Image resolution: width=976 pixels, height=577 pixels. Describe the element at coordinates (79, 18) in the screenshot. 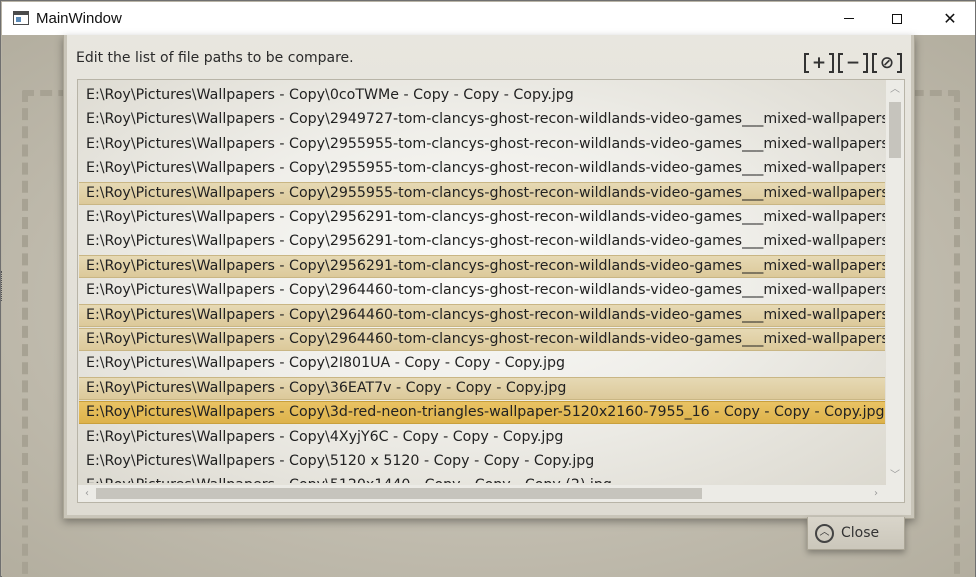

I see `window-title: MainWindow` at that location.